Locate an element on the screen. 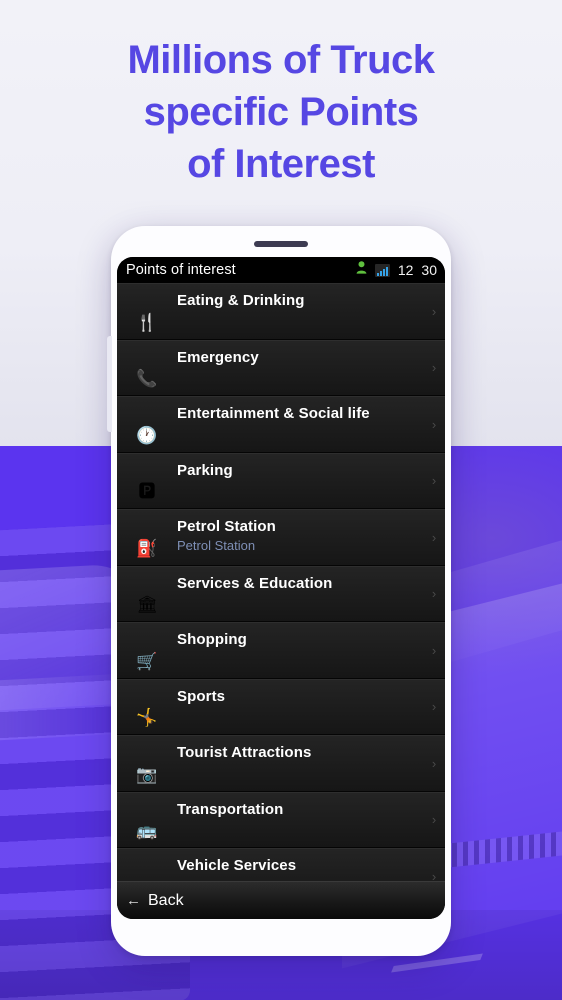 This screenshot has width=562, height=1000. list-item: 📞 Emergency › is located at coordinates (281, 367).